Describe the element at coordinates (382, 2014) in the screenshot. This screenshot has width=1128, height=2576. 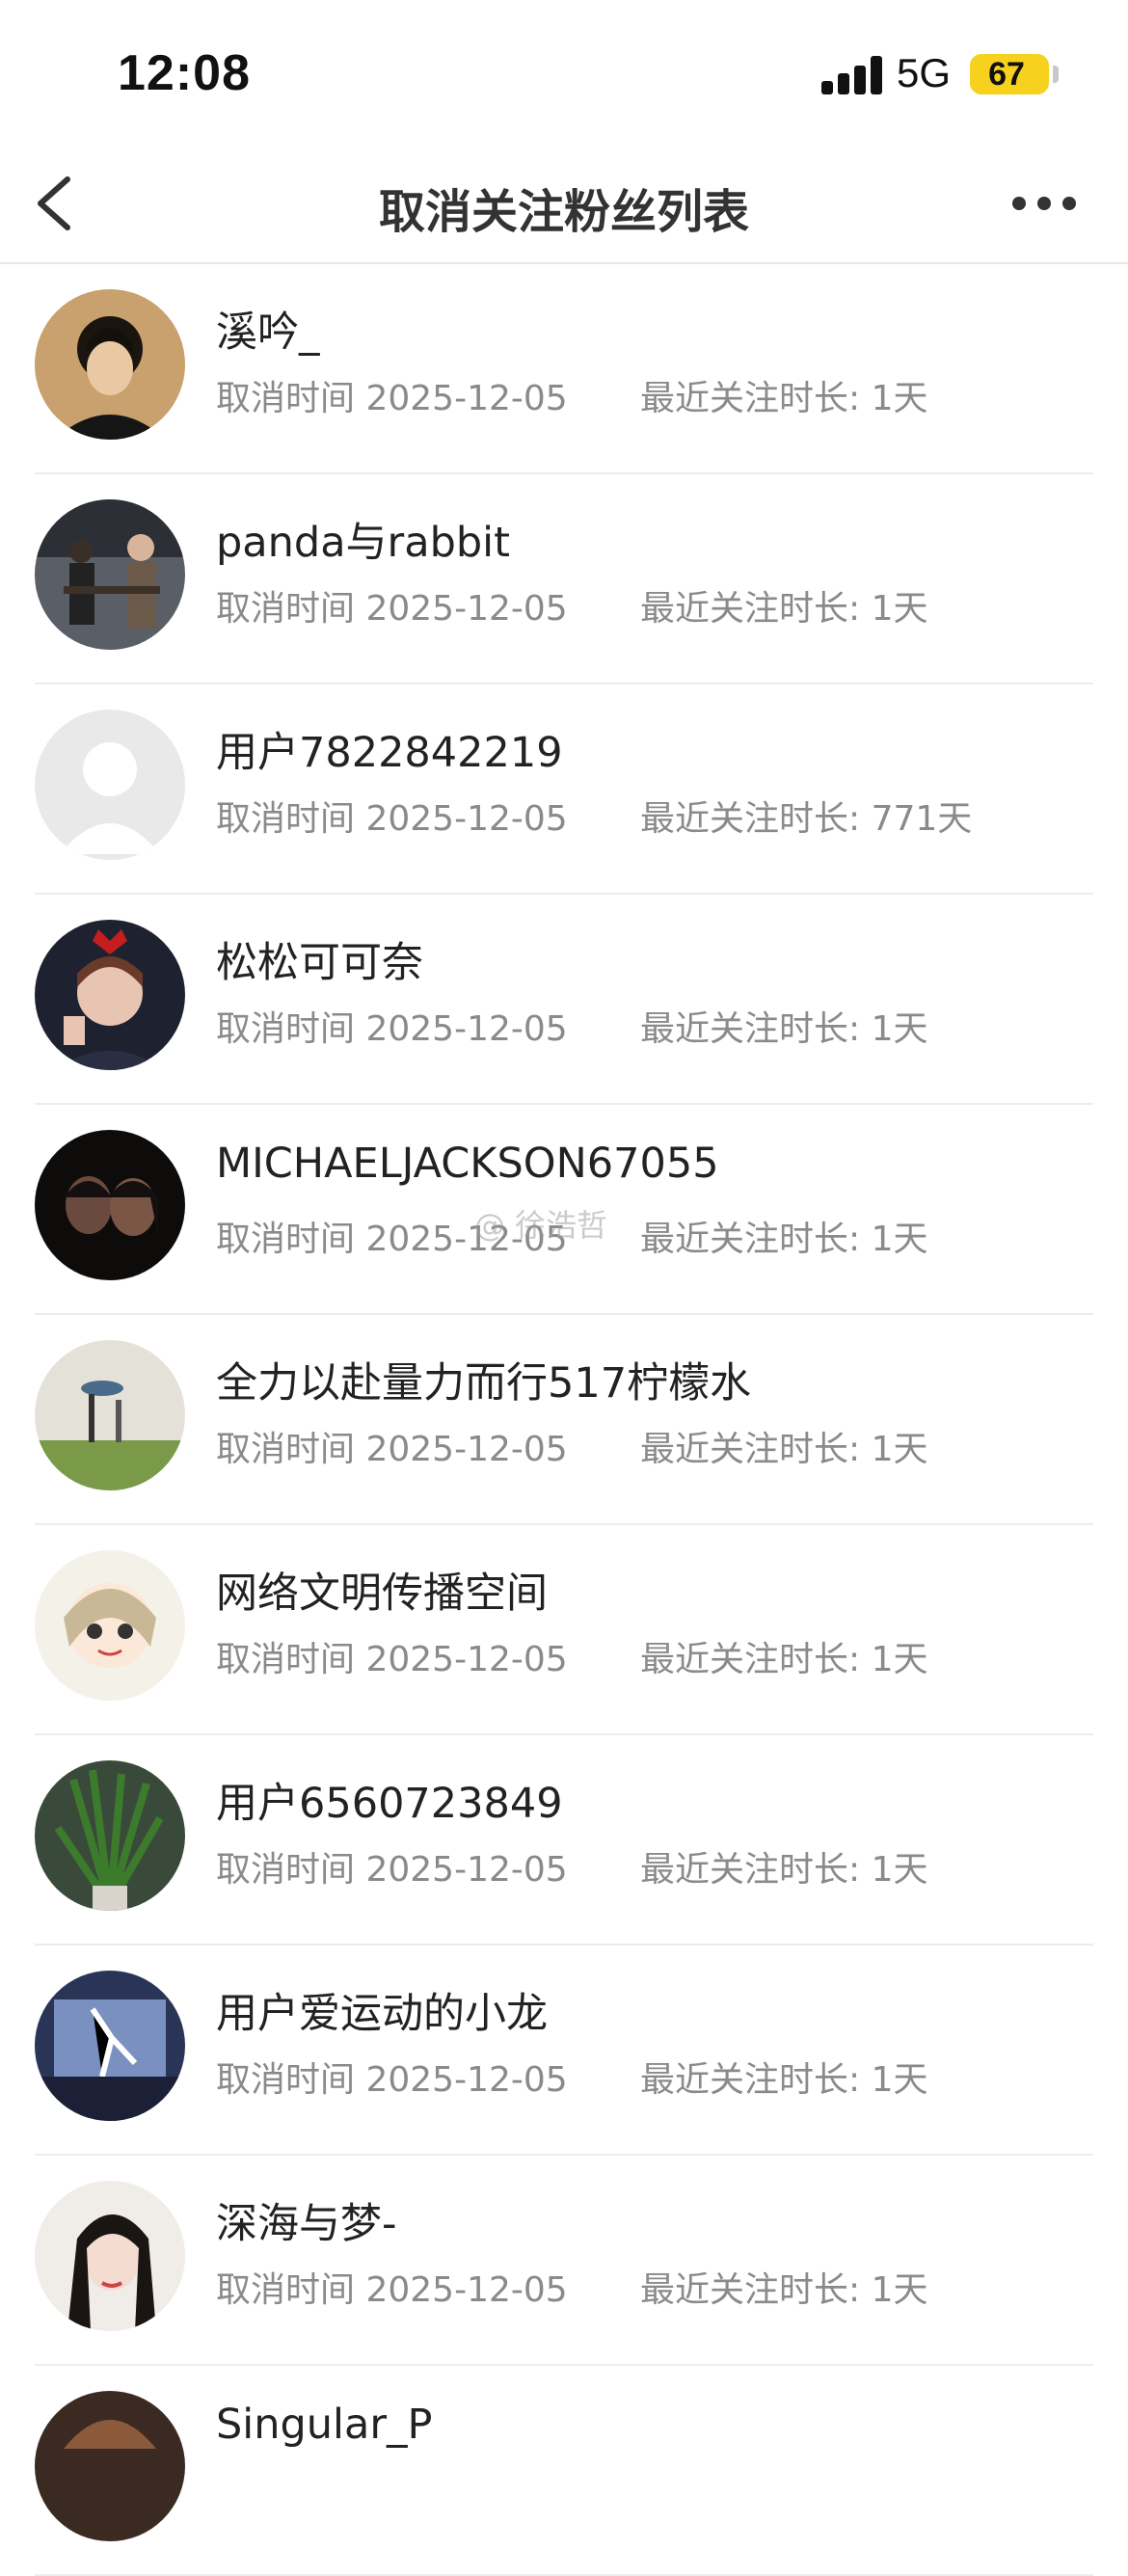
I see `user-name: 用户爱运动的小龙` at that location.